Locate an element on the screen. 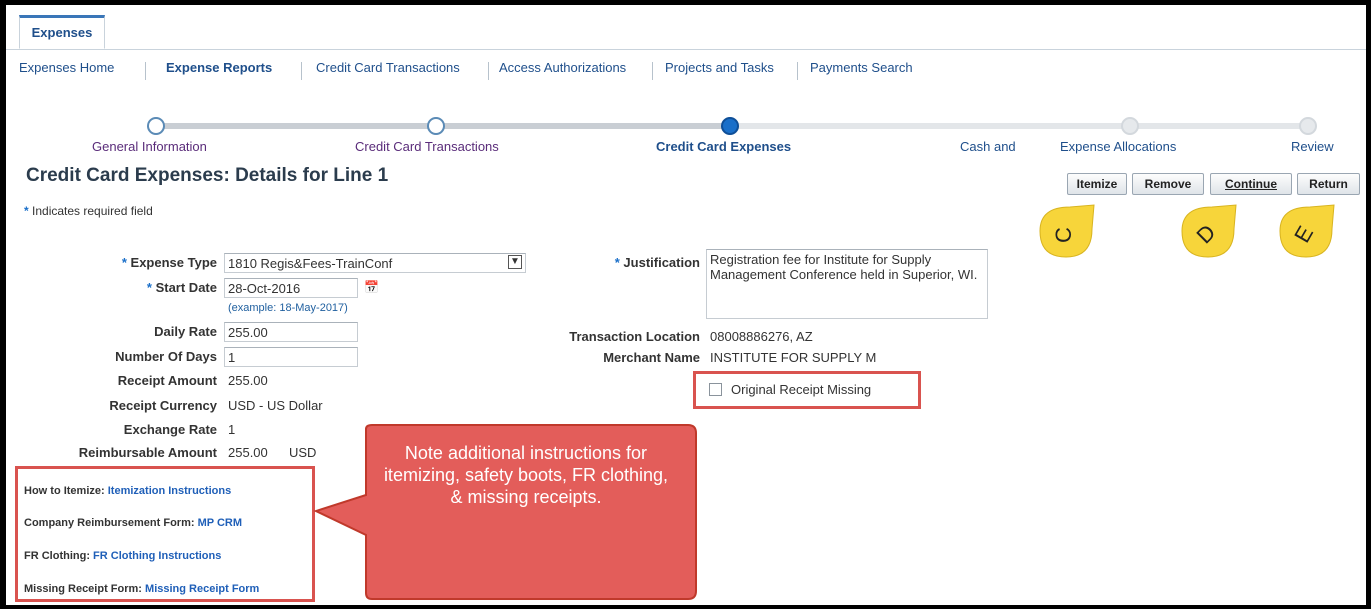  merchant-name-label: Merchant Name is located at coordinates (651, 357).